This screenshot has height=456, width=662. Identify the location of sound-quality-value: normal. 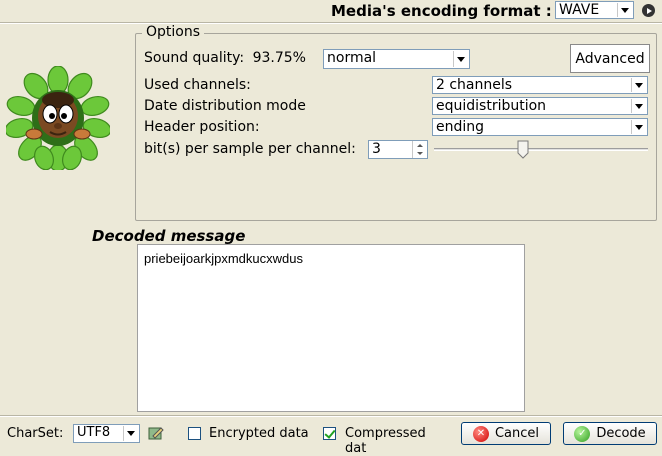
(352, 58).